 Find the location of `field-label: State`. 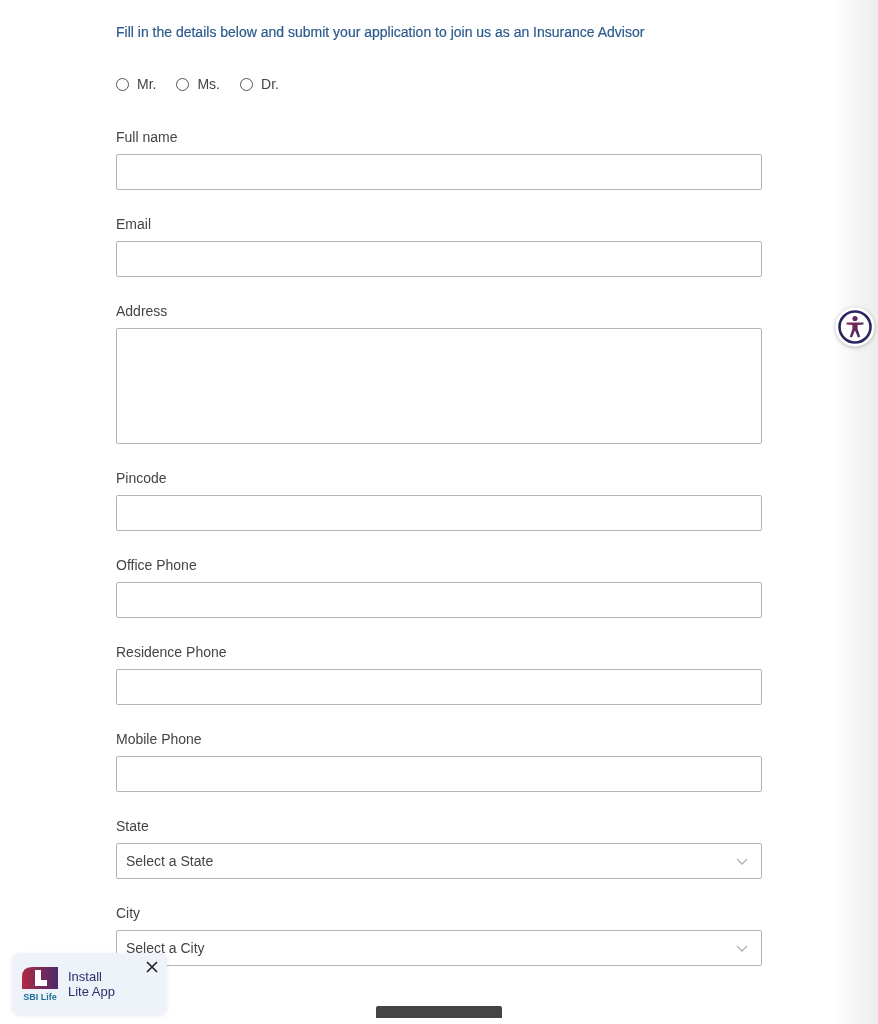

field-label: State is located at coordinates (132, 826).